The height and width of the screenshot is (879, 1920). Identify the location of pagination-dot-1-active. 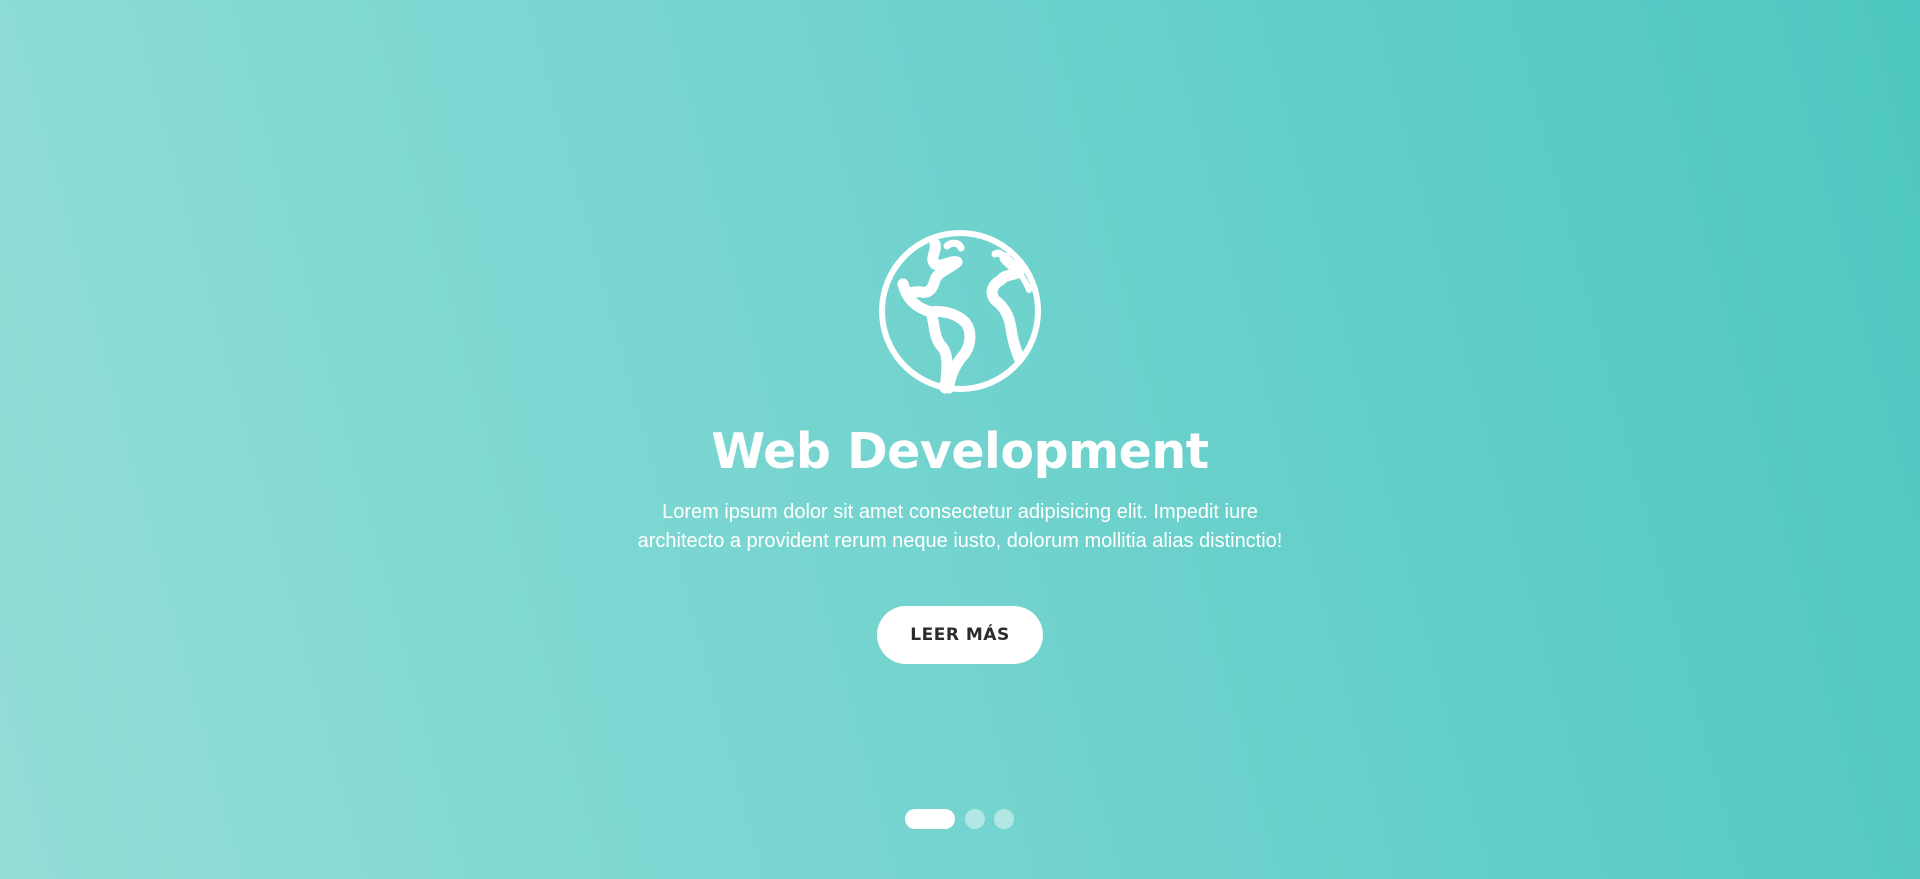
(930, 819).